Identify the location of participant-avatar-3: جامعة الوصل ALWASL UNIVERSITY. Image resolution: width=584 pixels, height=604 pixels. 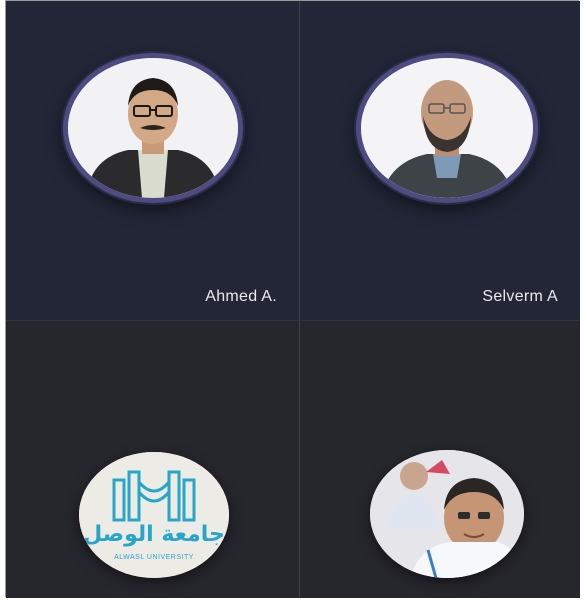
(154, 515).